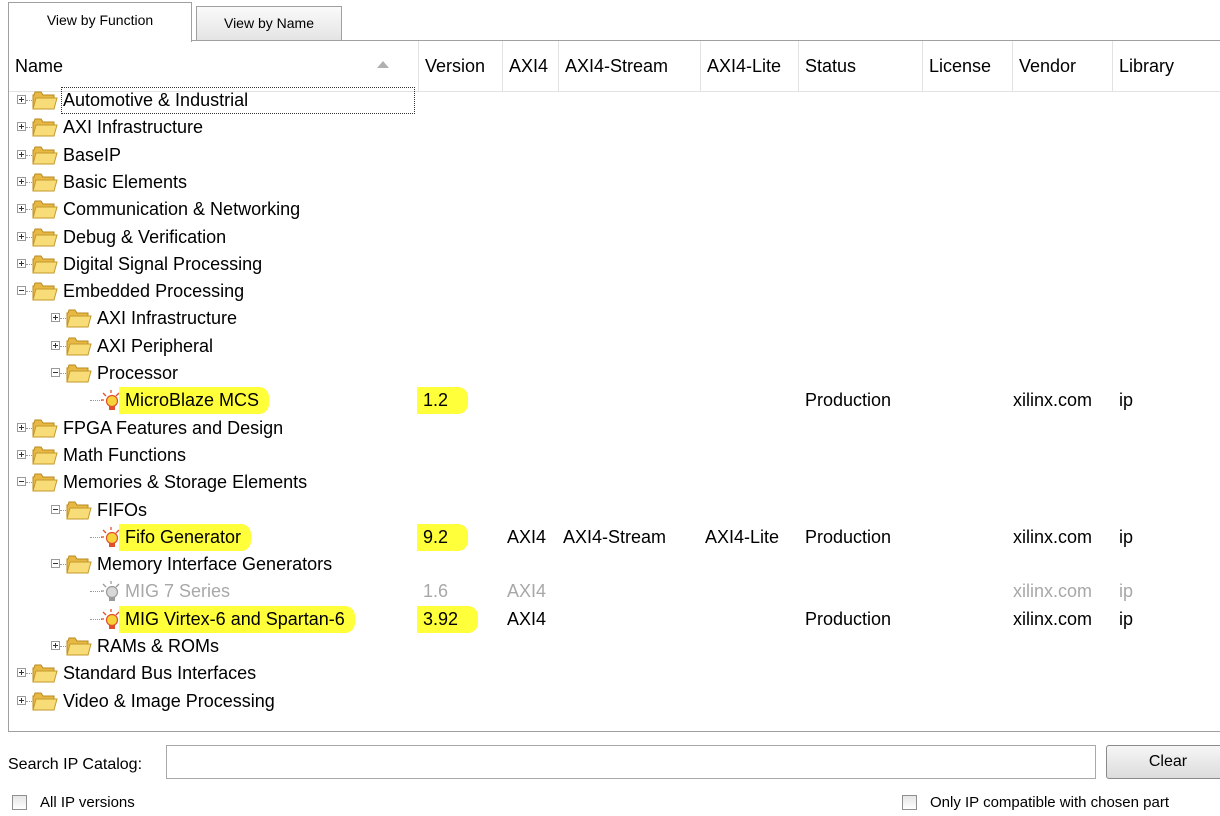 The height and width of the screenshot is (816, 1220). What do you see at coordinates (133, 127) in the screenshot?
I see `tree-item-label: AXI Infrastructure` at bounding box center [133, 127].